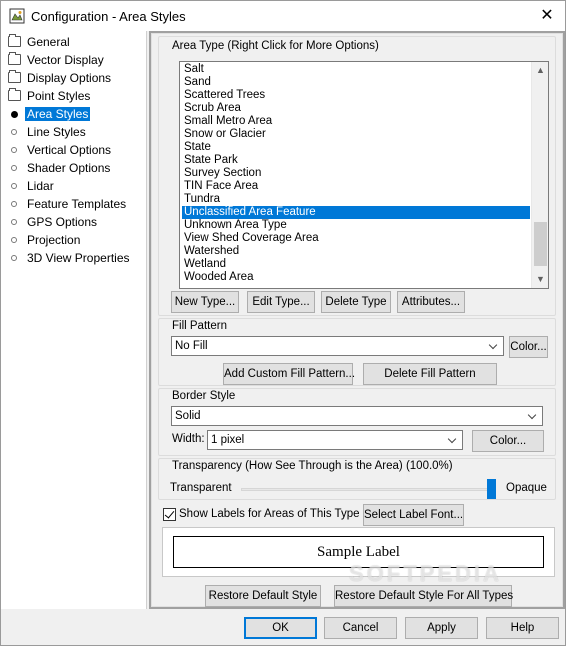  What do you see at coordinates (539, 175) in the screenshot?
I see `list-scrollbar: ▲ ▼` at bounding box center [539, 175].